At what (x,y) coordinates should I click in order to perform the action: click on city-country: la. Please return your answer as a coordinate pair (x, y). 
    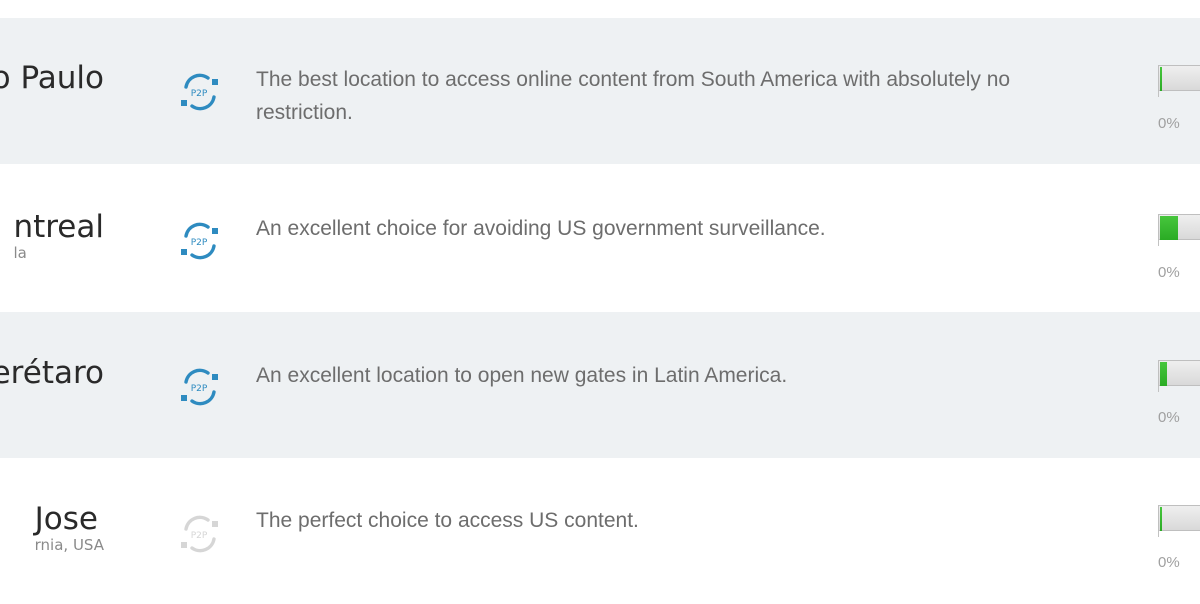
    Looking at the image, I should click on (20, 253).